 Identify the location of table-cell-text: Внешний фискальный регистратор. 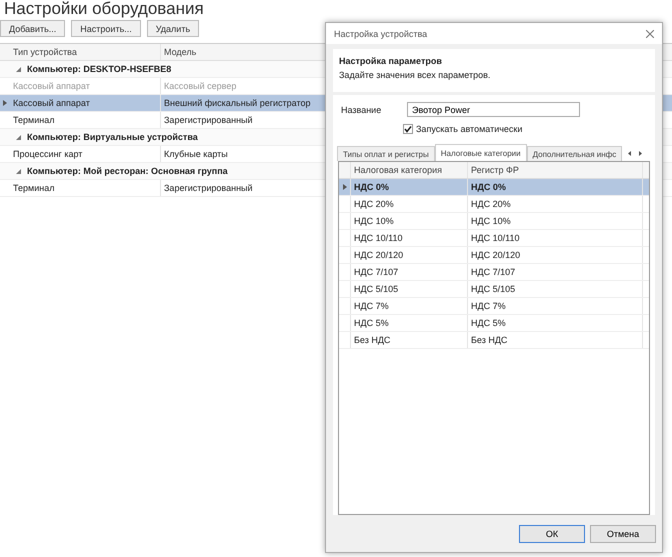
(237, 103).